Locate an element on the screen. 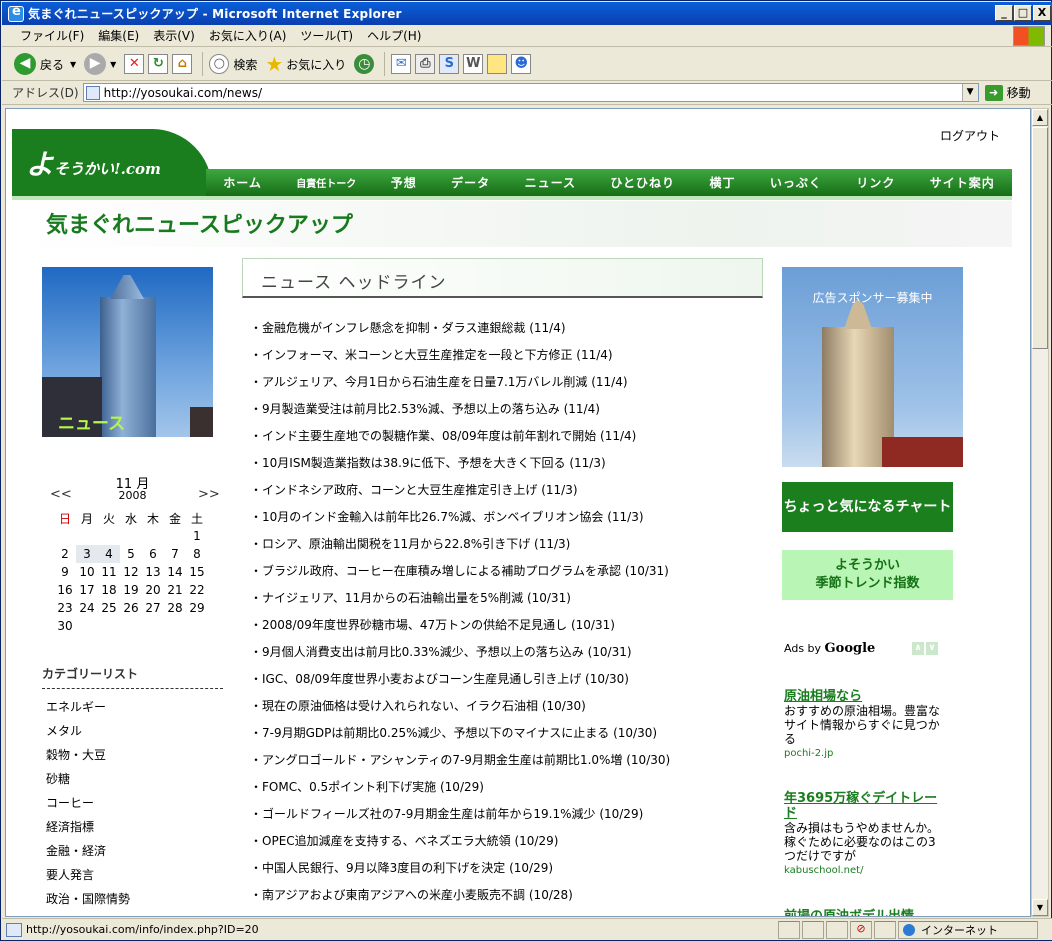 Image resolution: width=1052 pixels, height=941 pixels. favorites-button: ★ お気に入り is located at coordinates (305, 64).